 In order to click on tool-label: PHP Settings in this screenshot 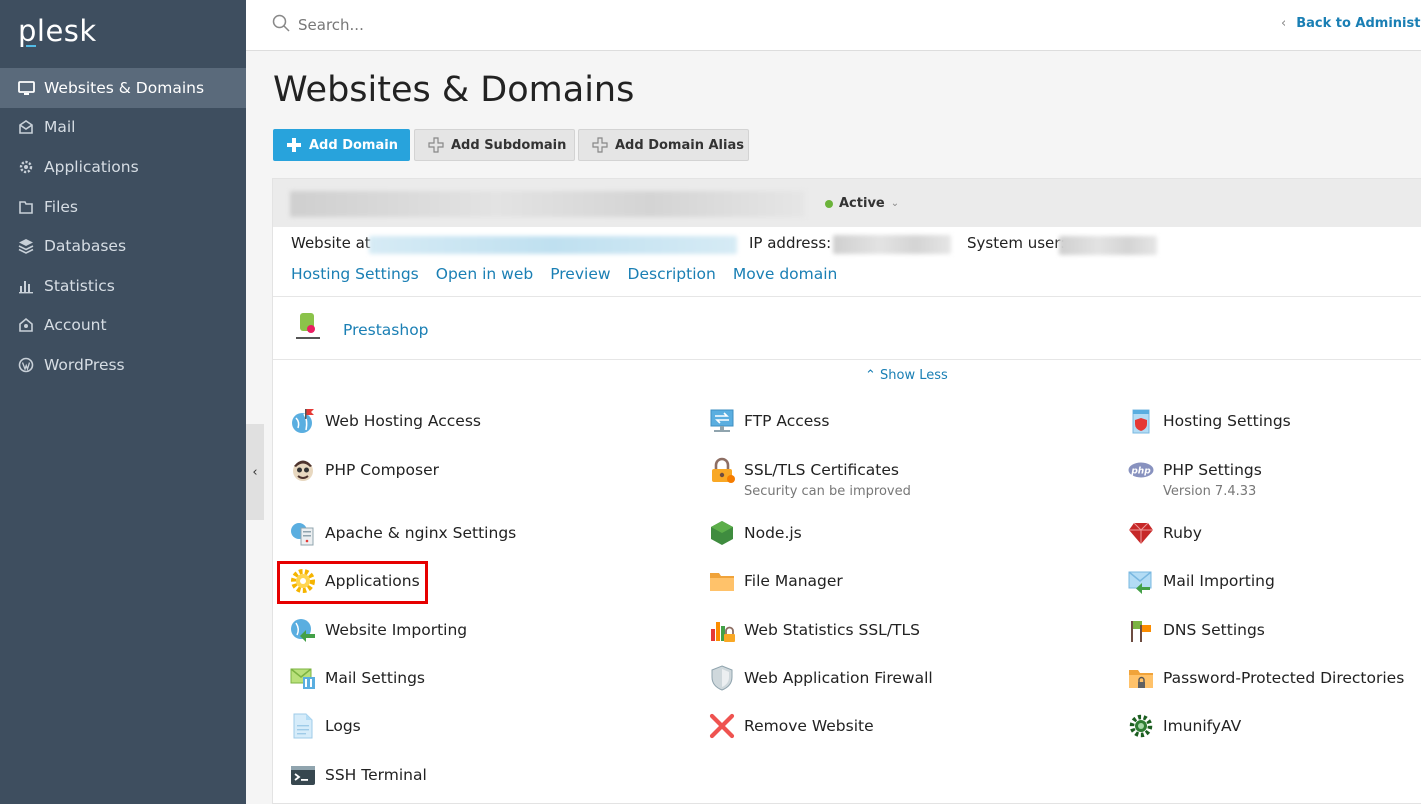, I will do `click(1212, 470)`.